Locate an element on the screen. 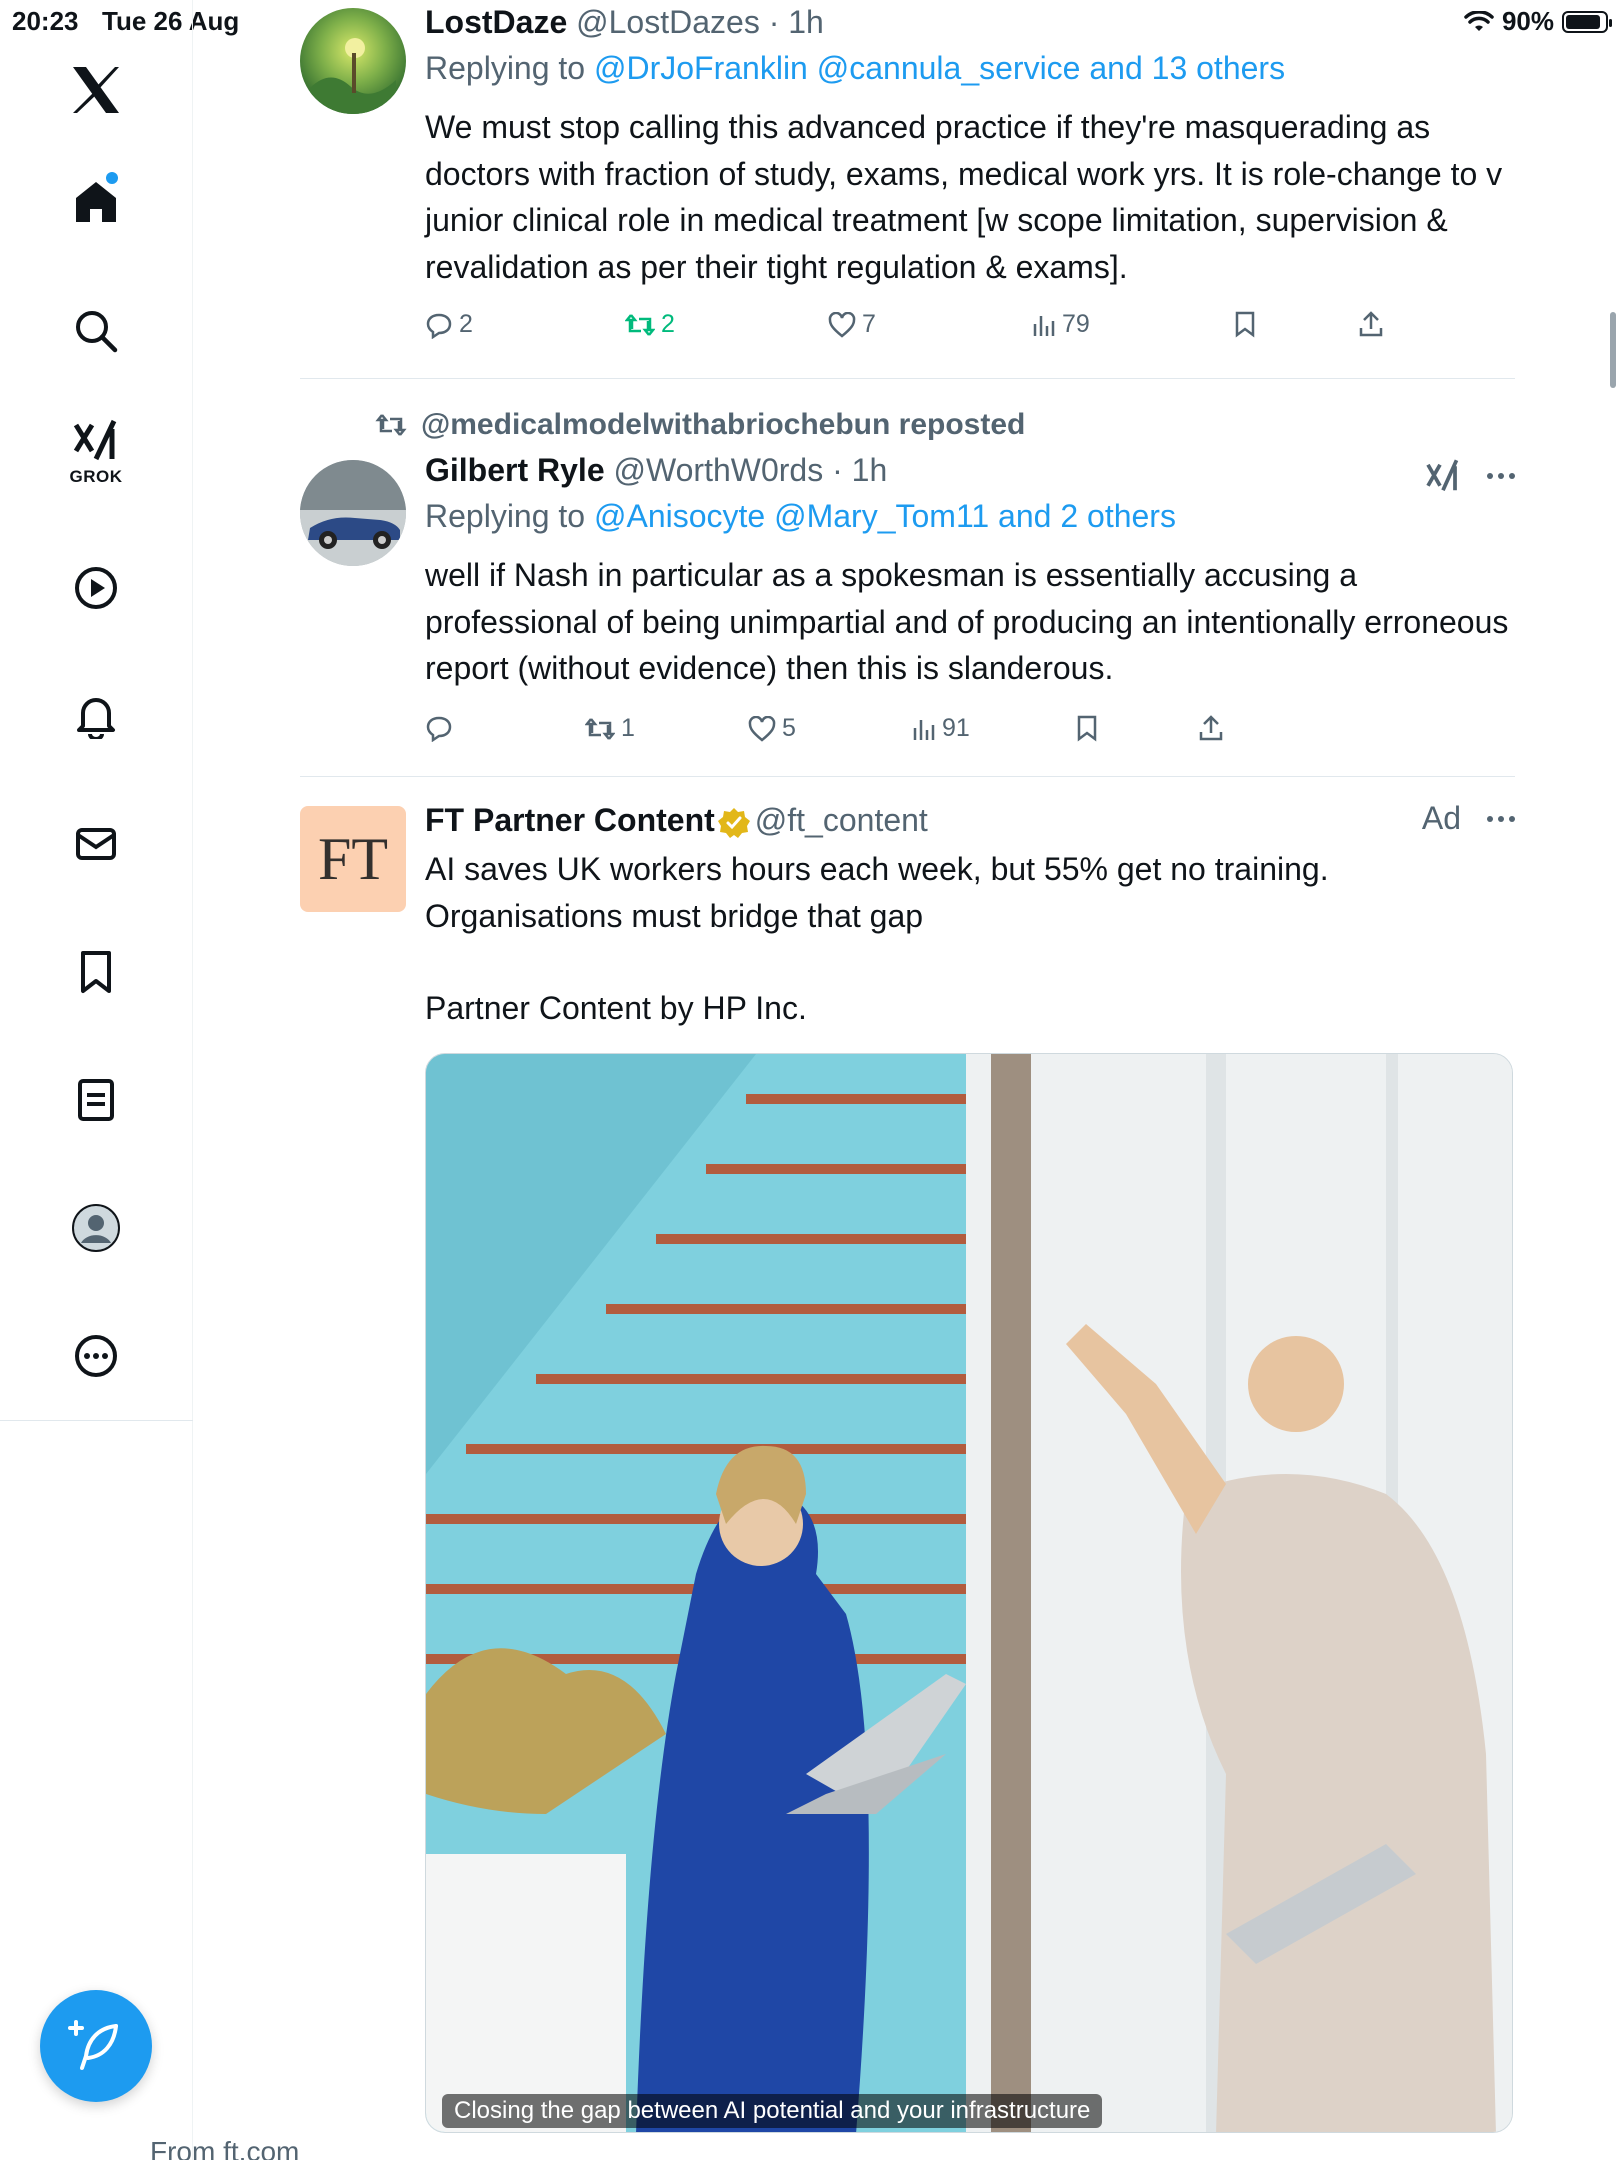  reply-button: 2 is located at coordinates (449, 324).